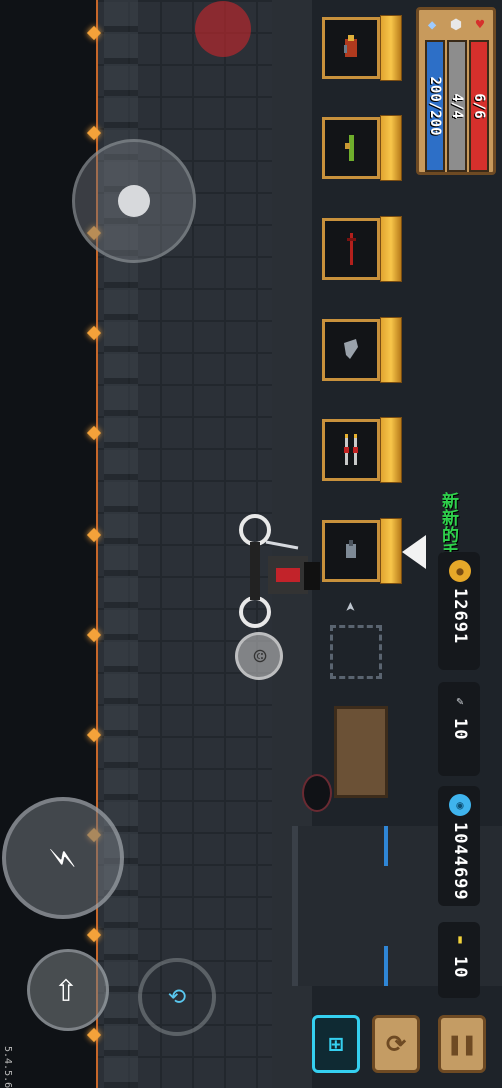 The image size is (502, 1088). I want to click on pause-icon: ❚❚, so click(462, 1044).